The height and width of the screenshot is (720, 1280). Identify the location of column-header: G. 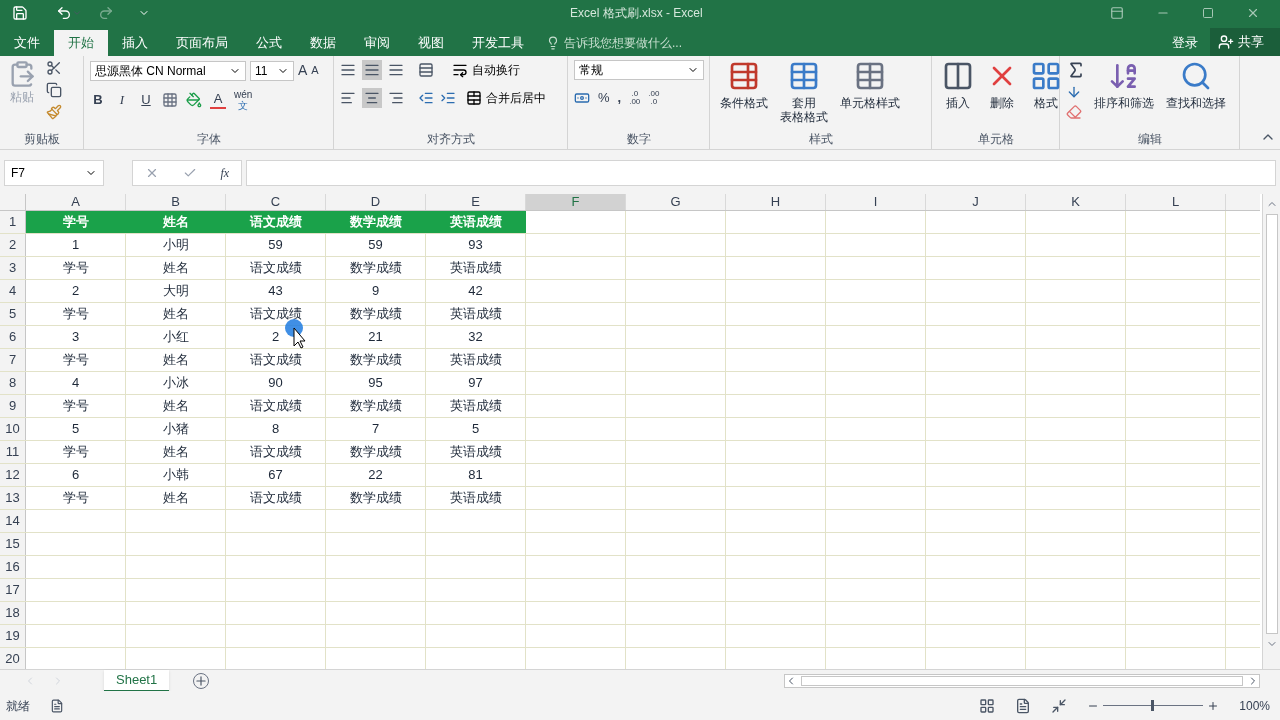
(676, 202).